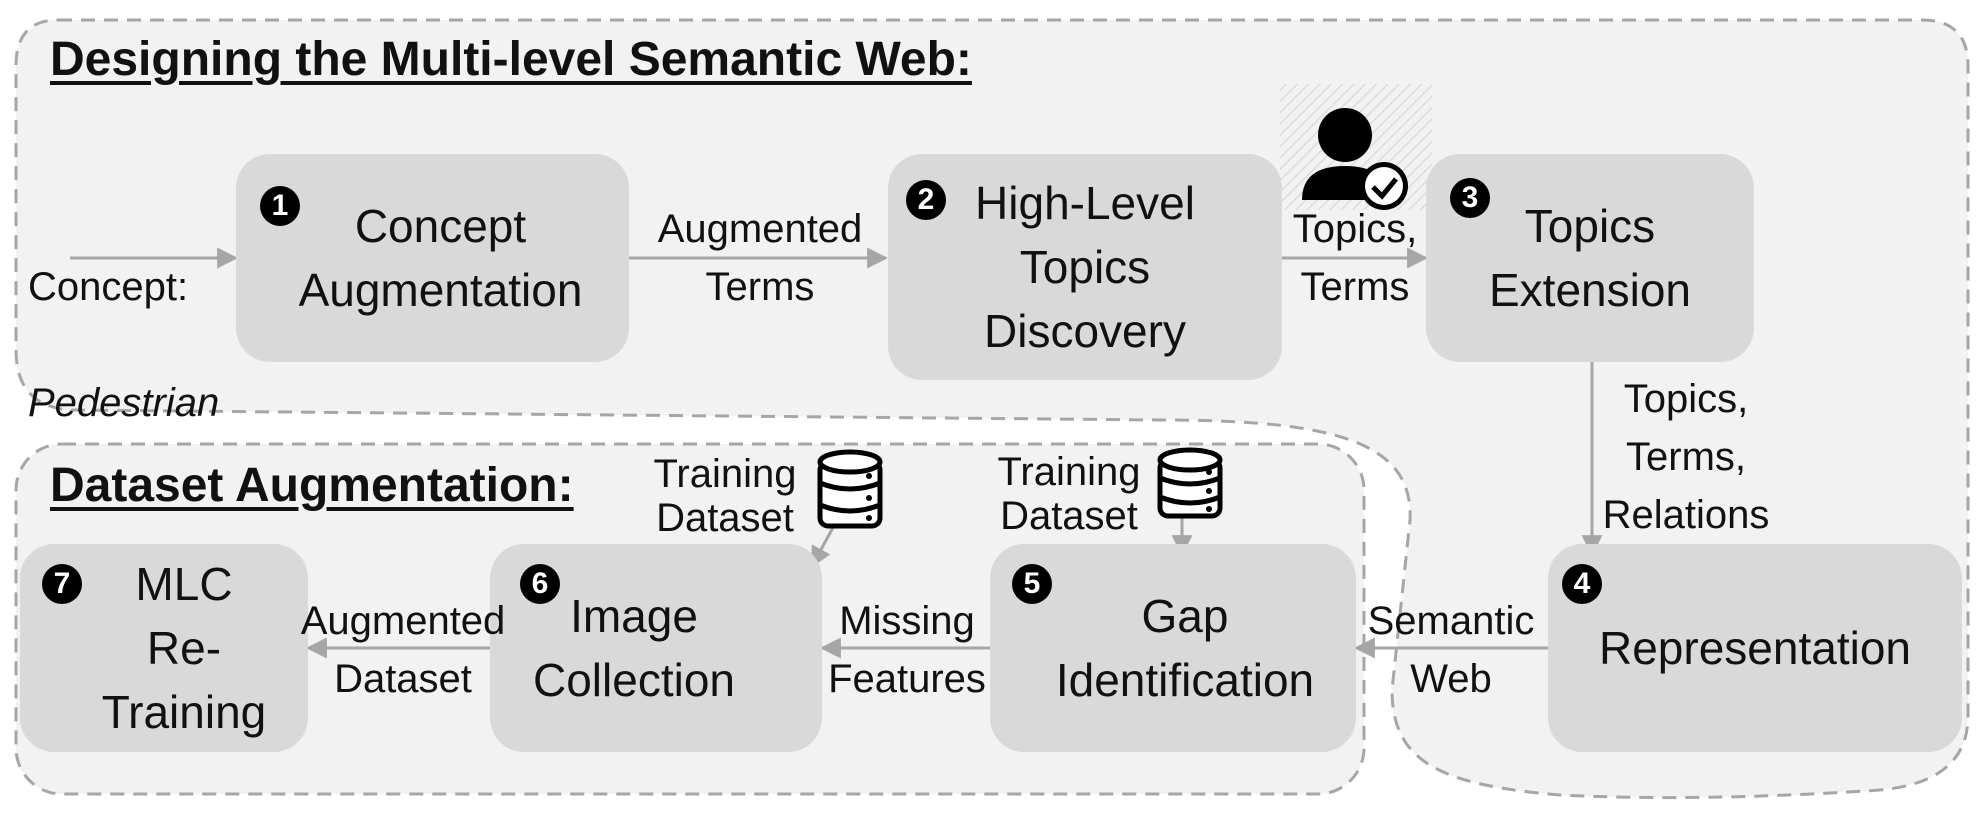  I want to click on edge-label-2-3: Topics, Terms, so click(1355, 258).